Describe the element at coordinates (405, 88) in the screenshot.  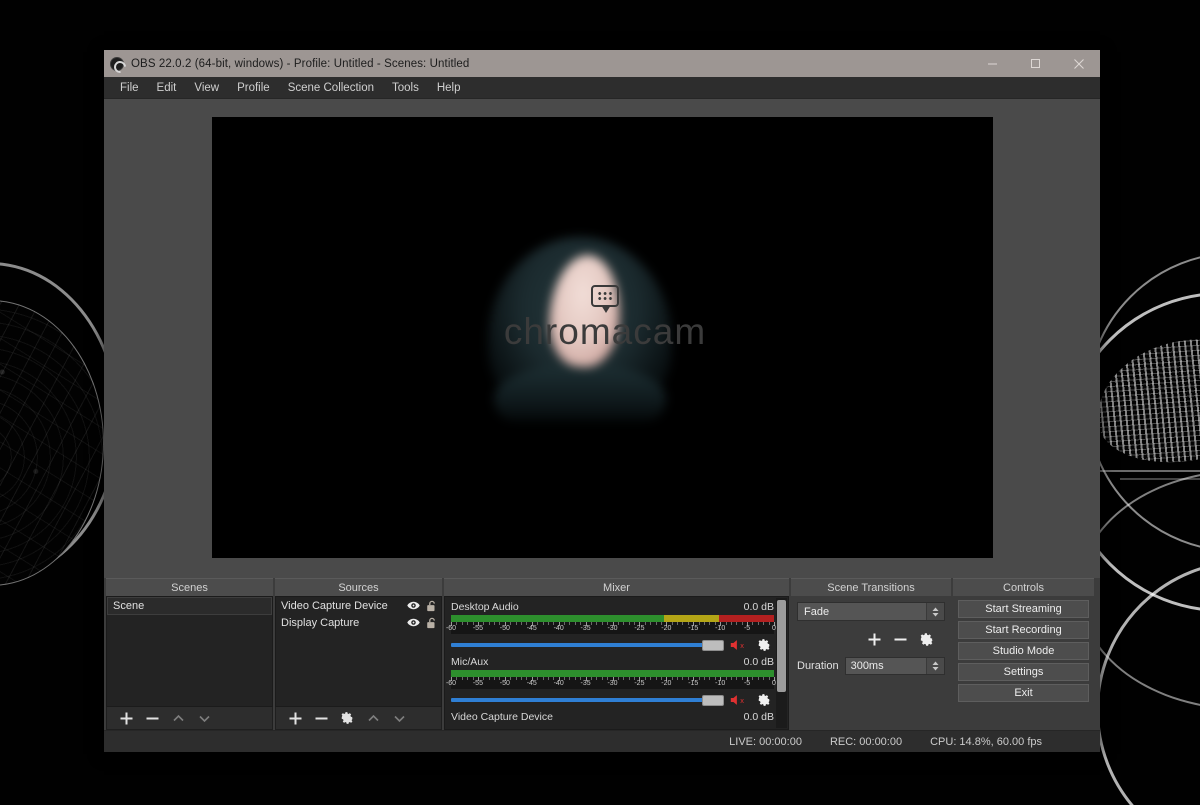
I see `menu-item-tools: Tools` at that location.